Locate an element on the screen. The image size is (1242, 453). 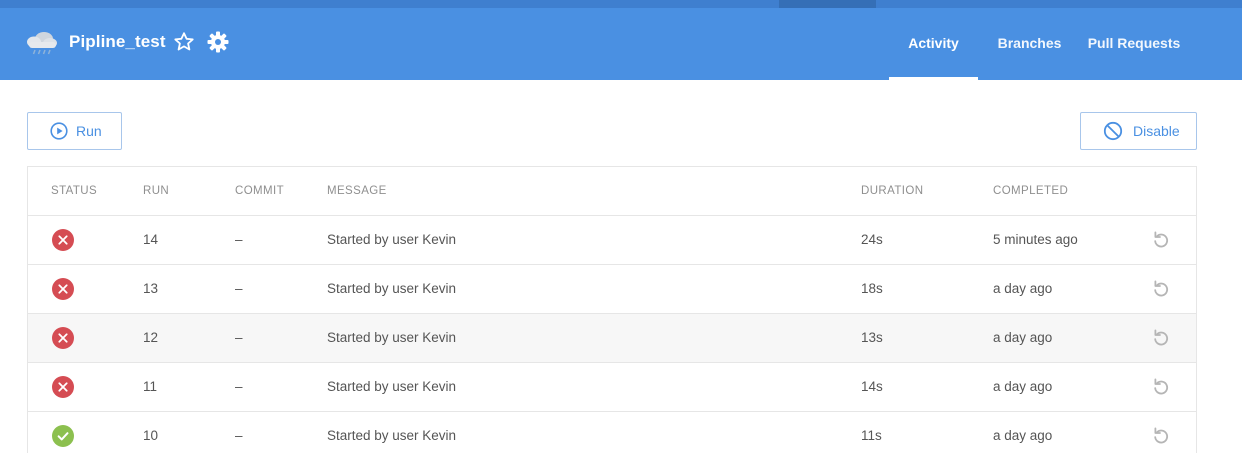
run-duration: 14s is located at coordinates (872, 386).